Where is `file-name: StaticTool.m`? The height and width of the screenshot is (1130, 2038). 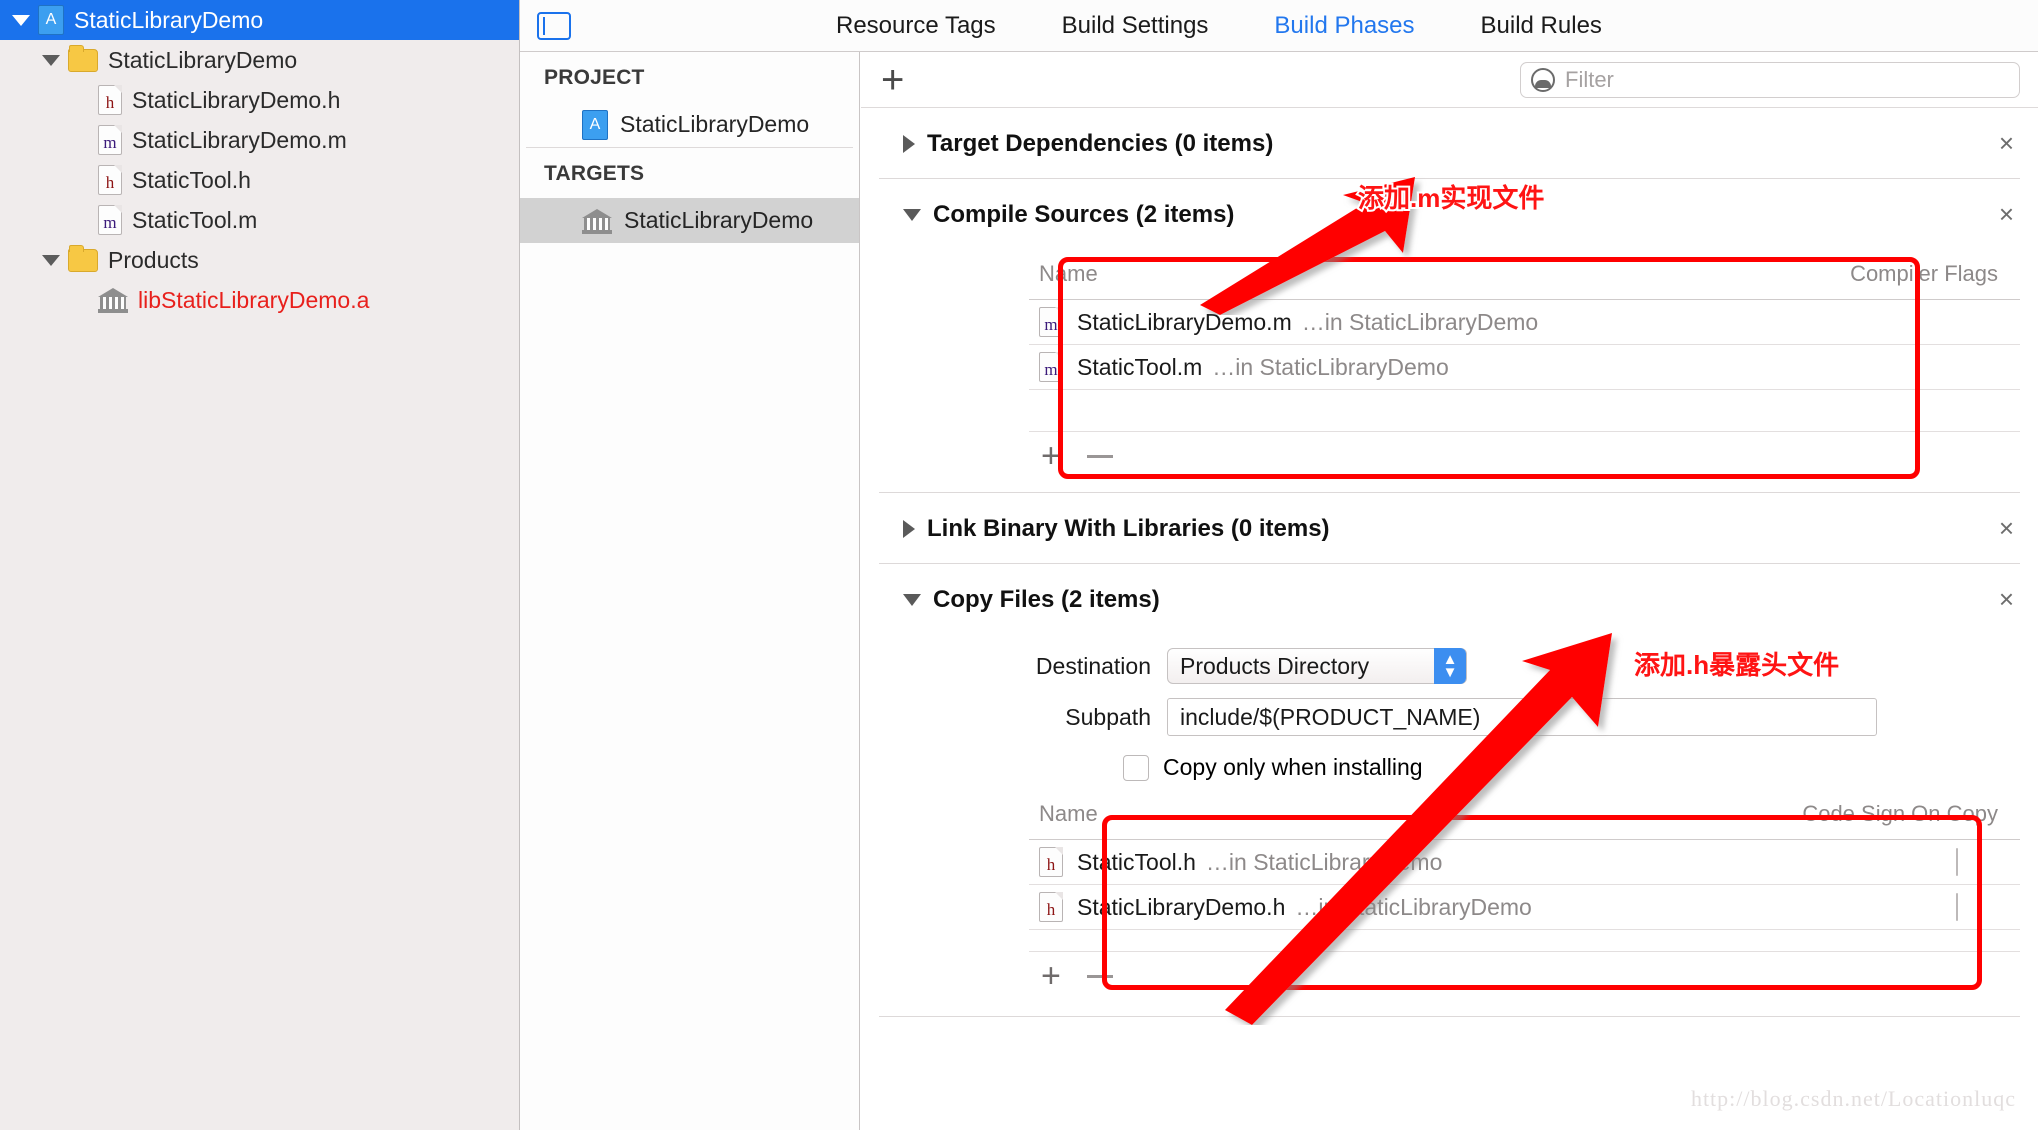 file-name: StaticTool.m is located at coordinates (1140, 366).